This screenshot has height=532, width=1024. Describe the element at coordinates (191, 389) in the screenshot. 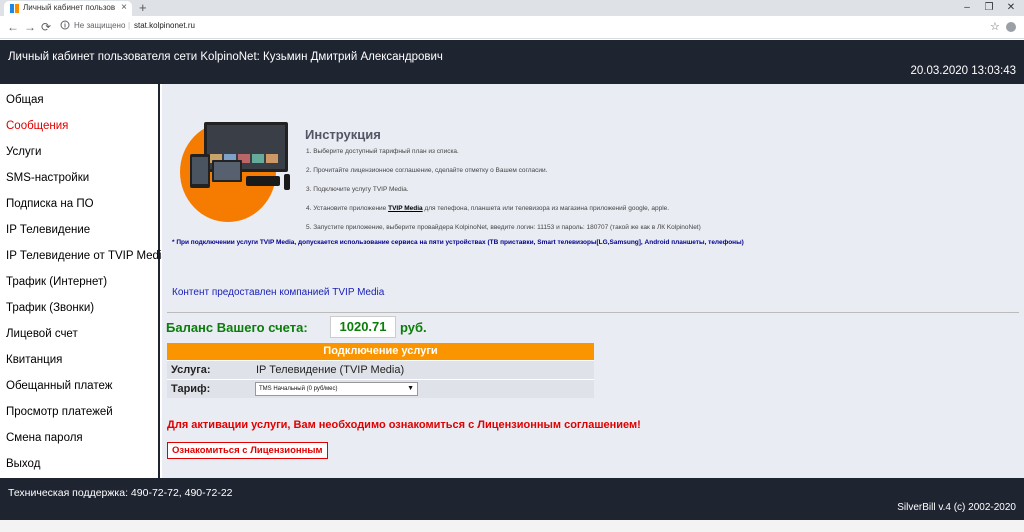

I see `tariff-label: Тариф:` at that location.